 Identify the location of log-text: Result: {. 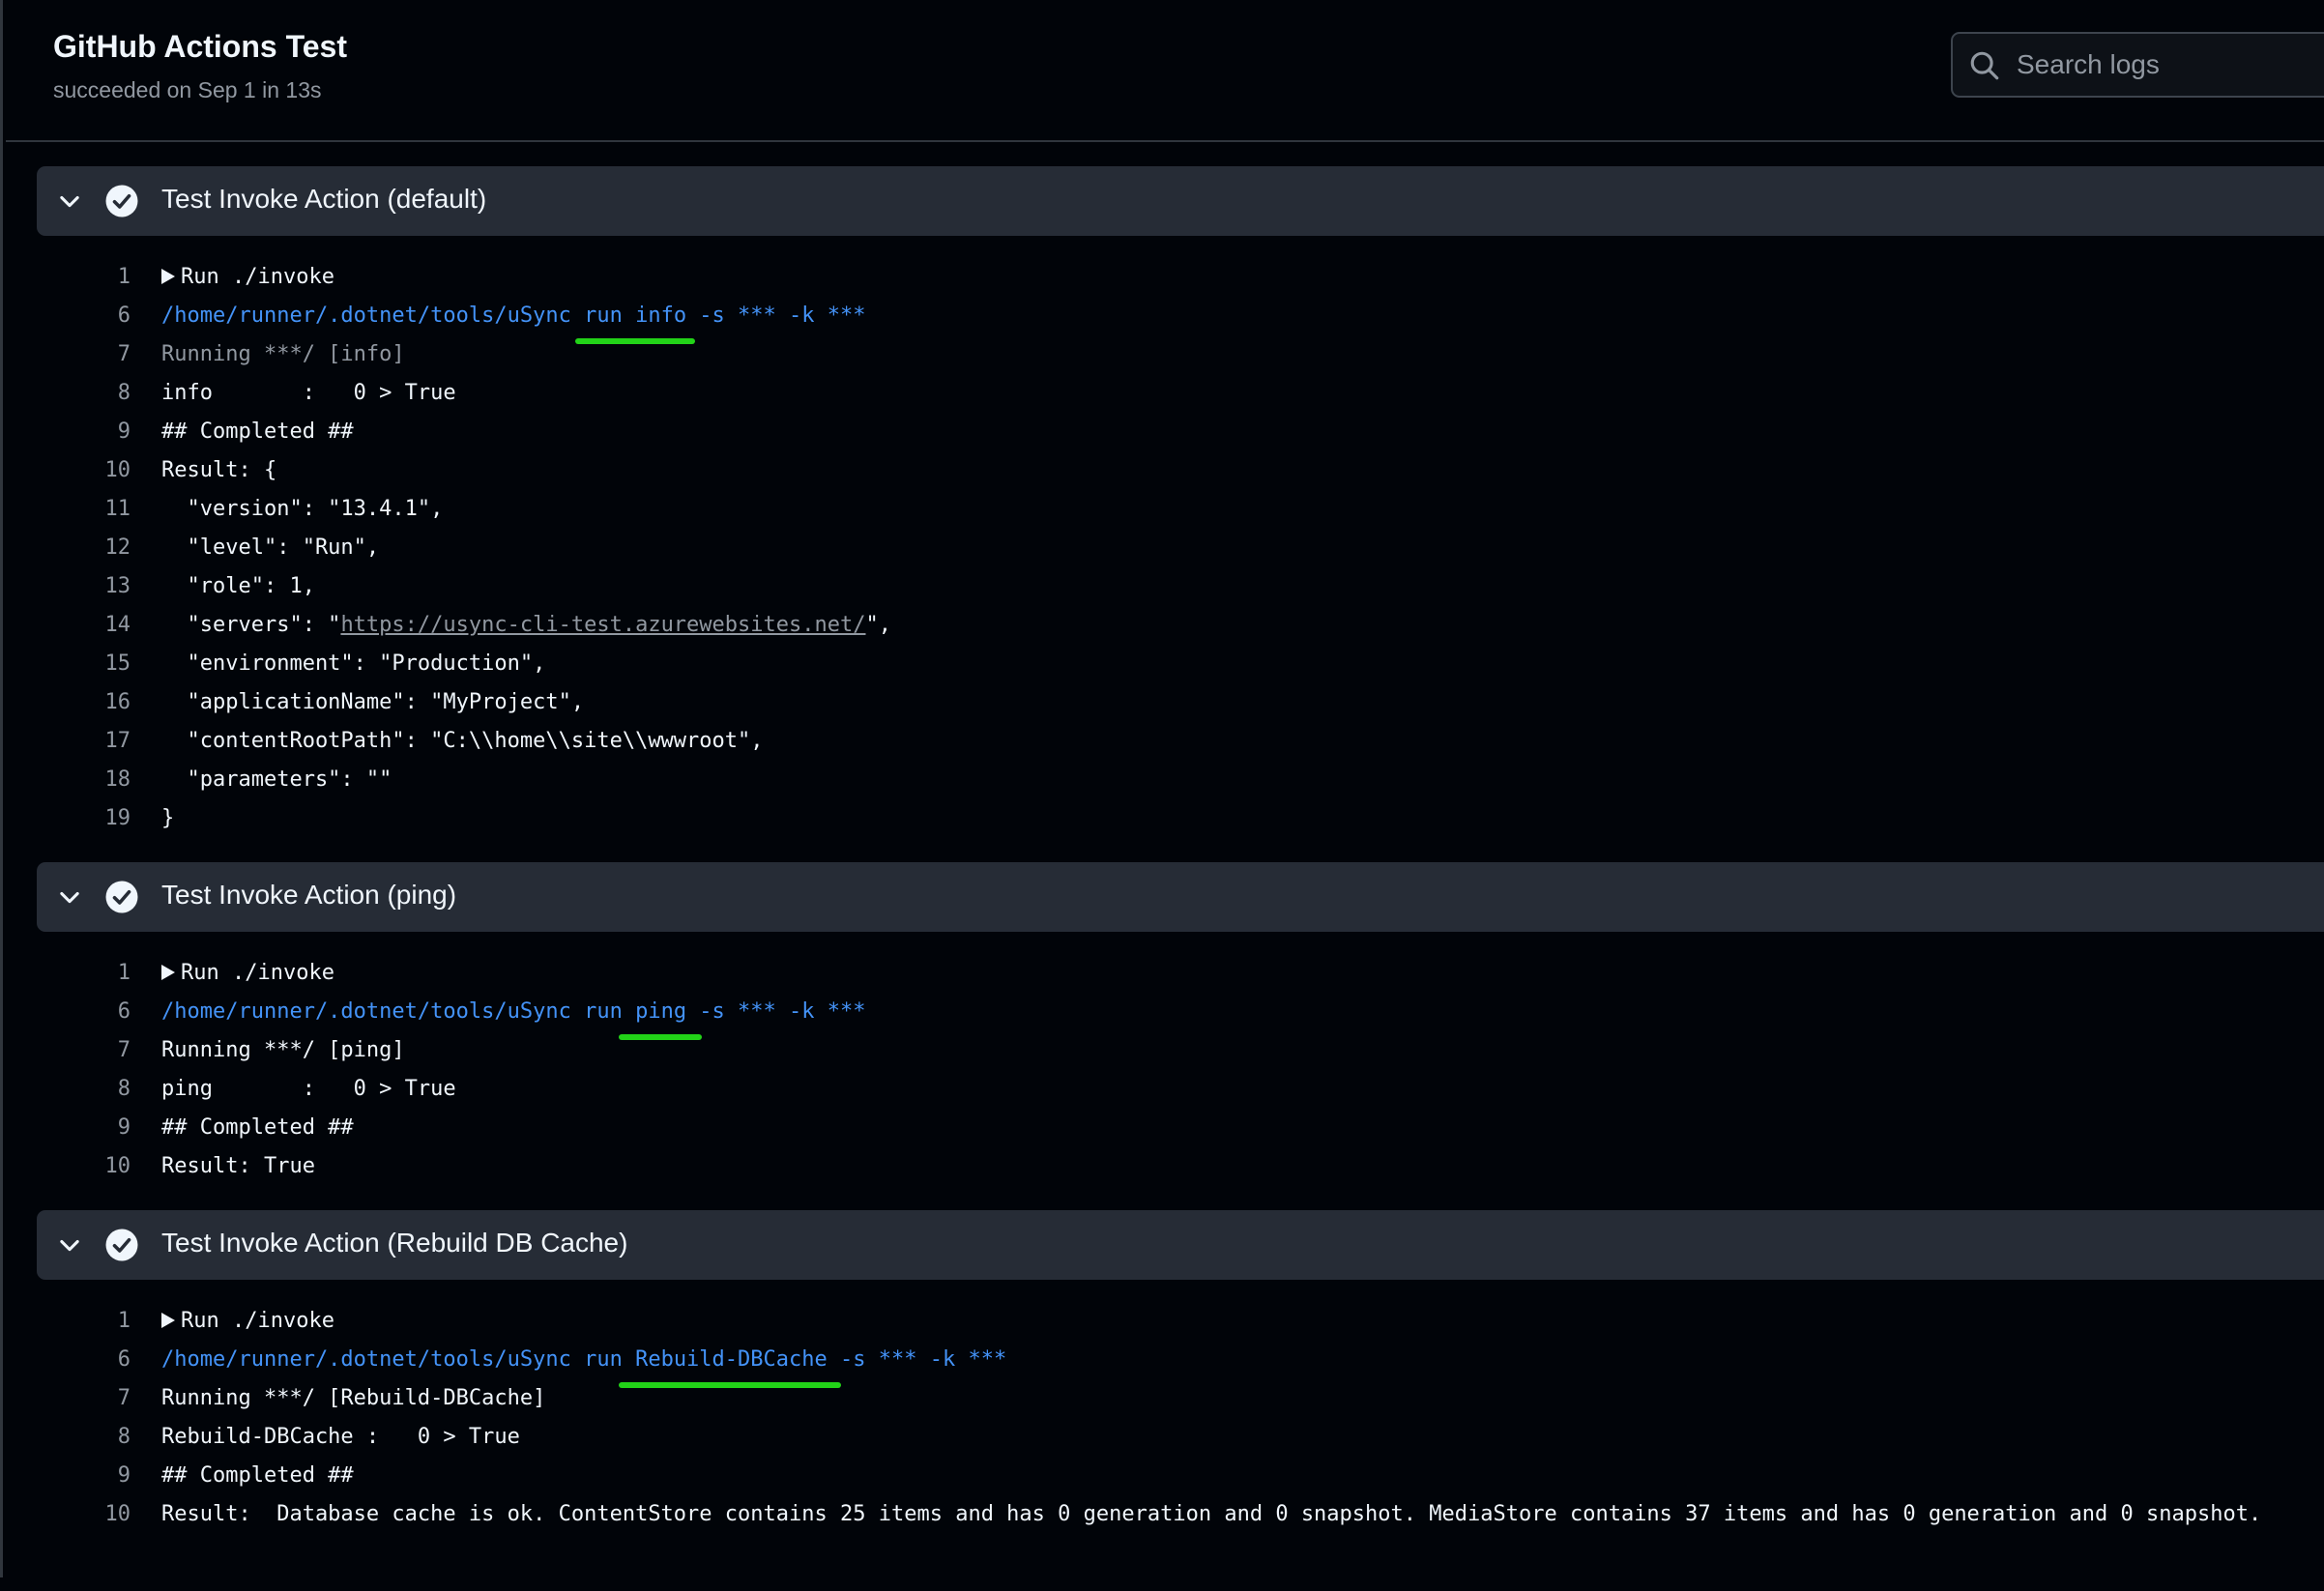
(219, 470).